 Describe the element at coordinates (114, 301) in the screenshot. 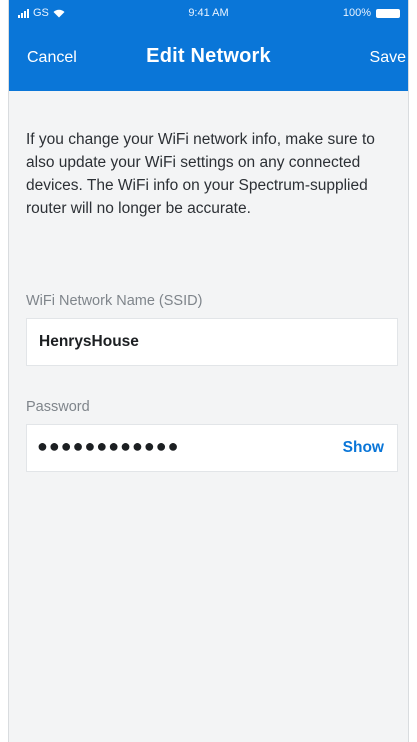

I see `ssid-label: WiFi Network Name (SSID)` at that location.